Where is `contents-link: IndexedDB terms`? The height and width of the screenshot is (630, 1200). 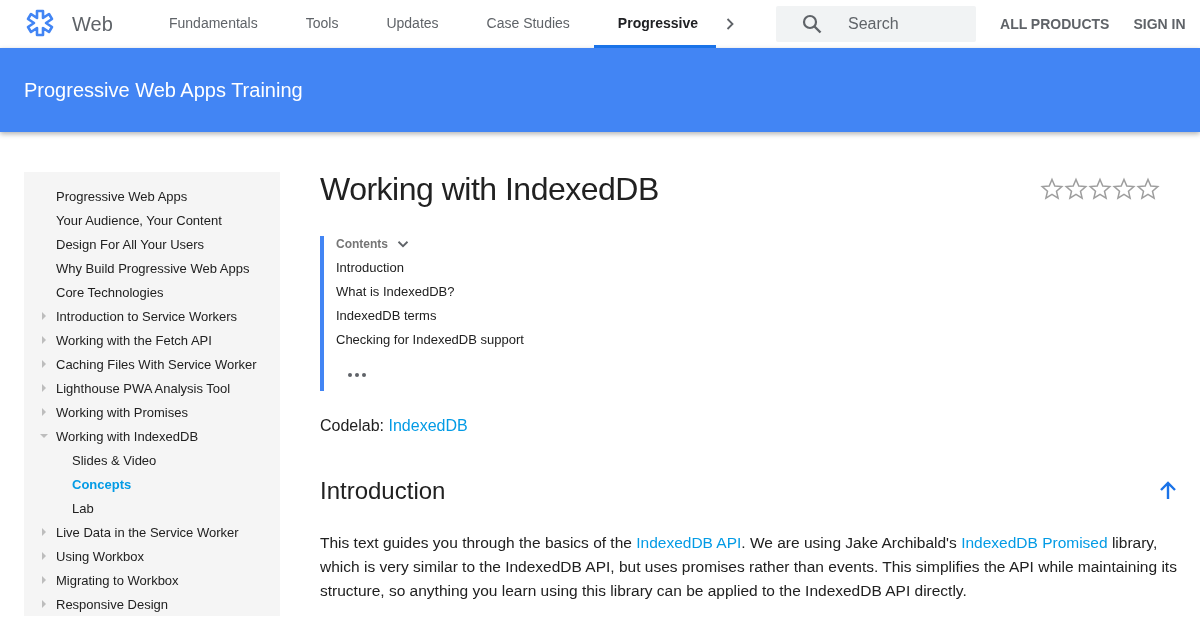
contents-link: IndexedDB terms is located at coordinates (748, 316).